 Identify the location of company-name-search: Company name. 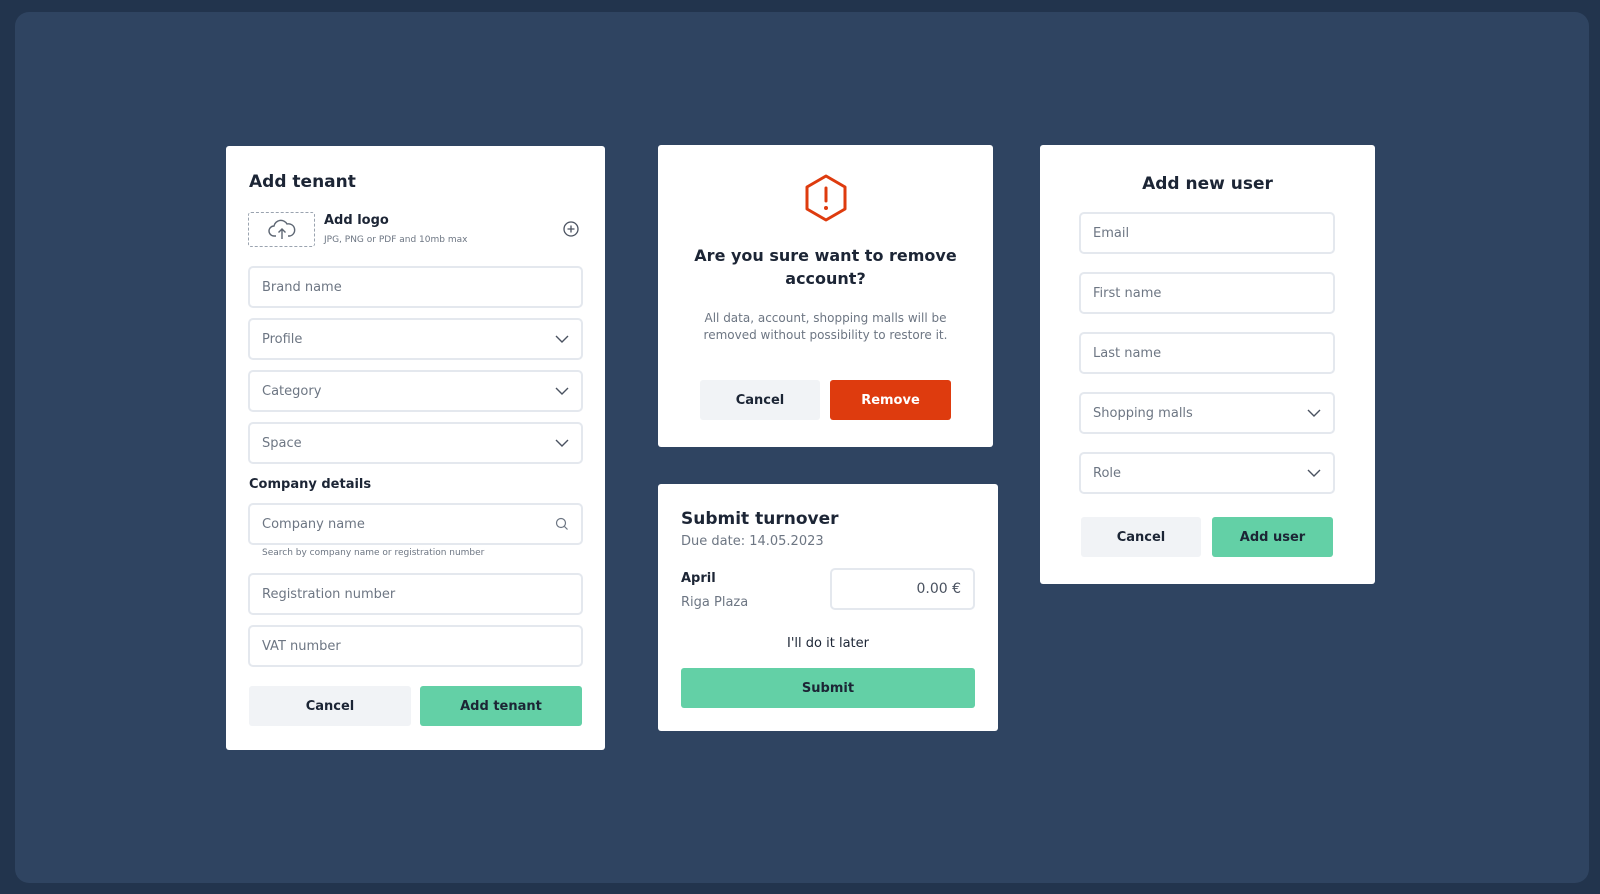
(415, 524).